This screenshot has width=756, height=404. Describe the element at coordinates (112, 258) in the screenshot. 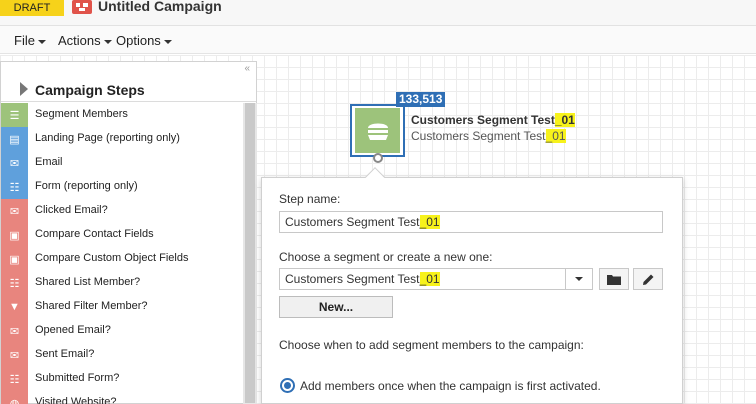

I see `step-item-label: Compare Custom Object Fields` at that location.